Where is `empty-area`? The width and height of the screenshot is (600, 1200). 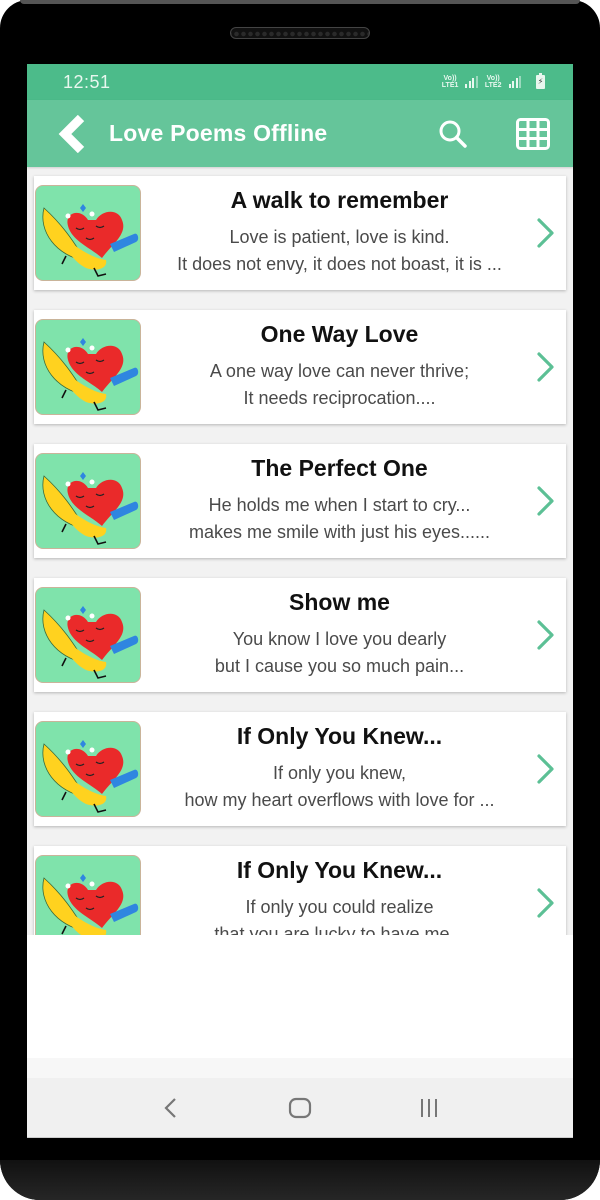 empty-area is located at coordinates (300, 996).